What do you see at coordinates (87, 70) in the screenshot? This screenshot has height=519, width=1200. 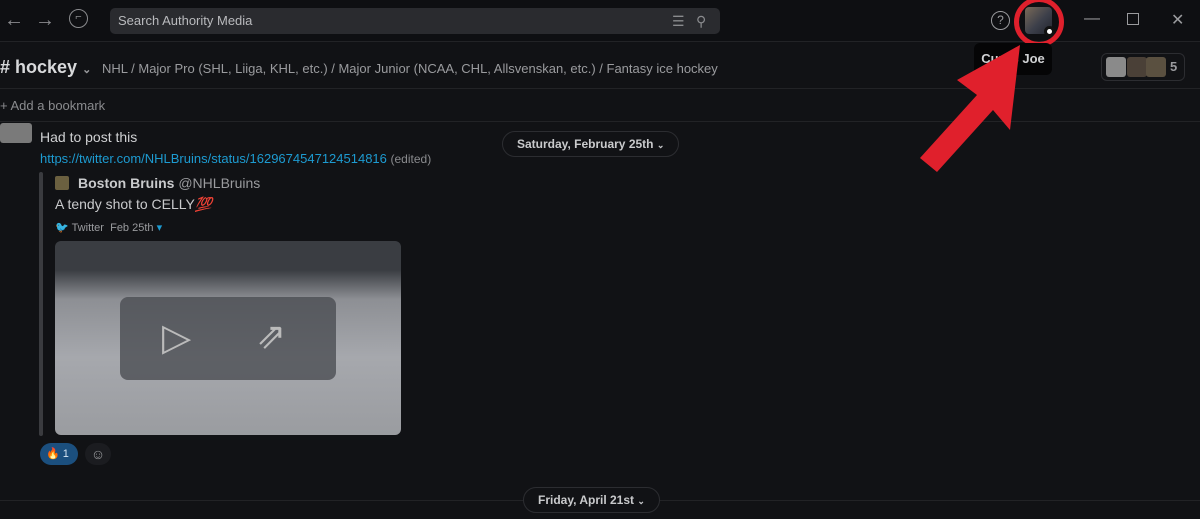 I see `chevron-down-icon: ⌄` at bounding box center [87, 70].